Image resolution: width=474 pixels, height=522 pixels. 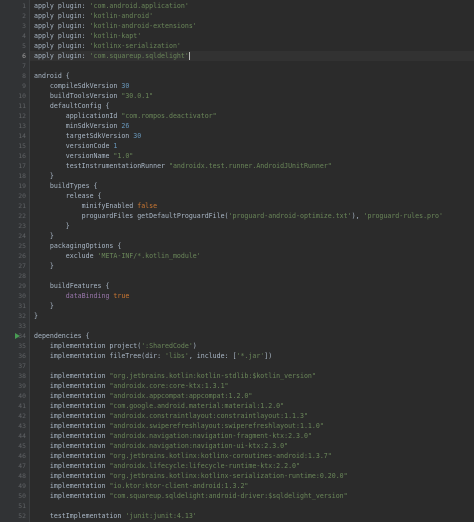 I want to click on run-gutter-icon, so click(x=17, y=336).